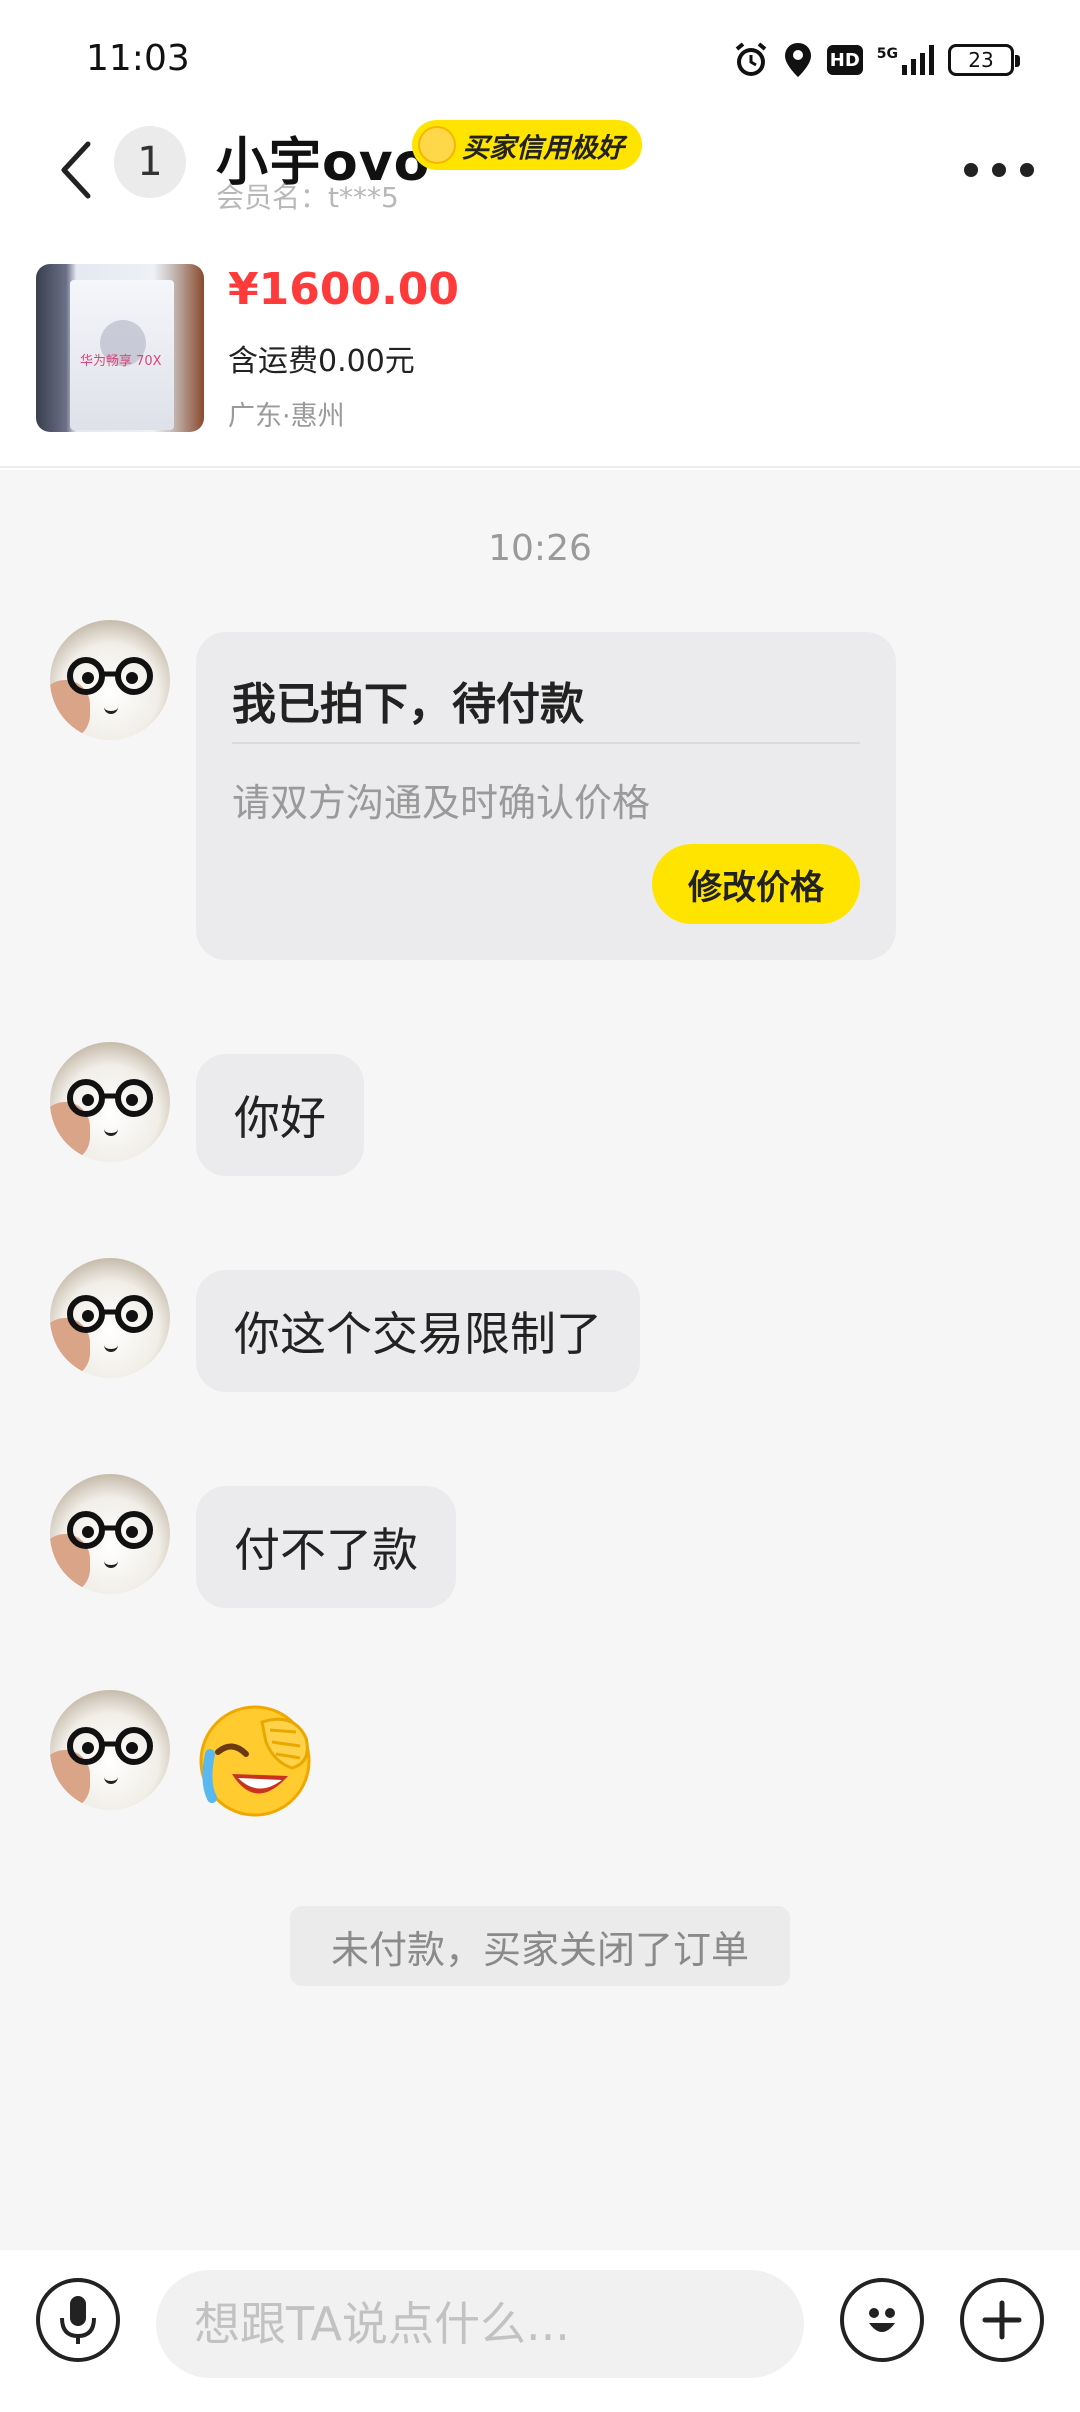  Describe the element at coordinates (307, 197) in the screenshot. I see `member-name: 会员名：t***5` at that location.